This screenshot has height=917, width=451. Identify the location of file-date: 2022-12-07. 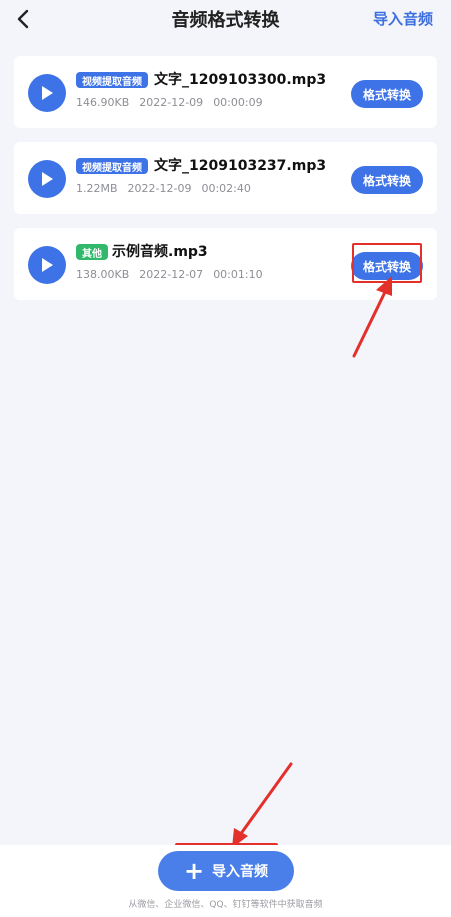
(171, 274).